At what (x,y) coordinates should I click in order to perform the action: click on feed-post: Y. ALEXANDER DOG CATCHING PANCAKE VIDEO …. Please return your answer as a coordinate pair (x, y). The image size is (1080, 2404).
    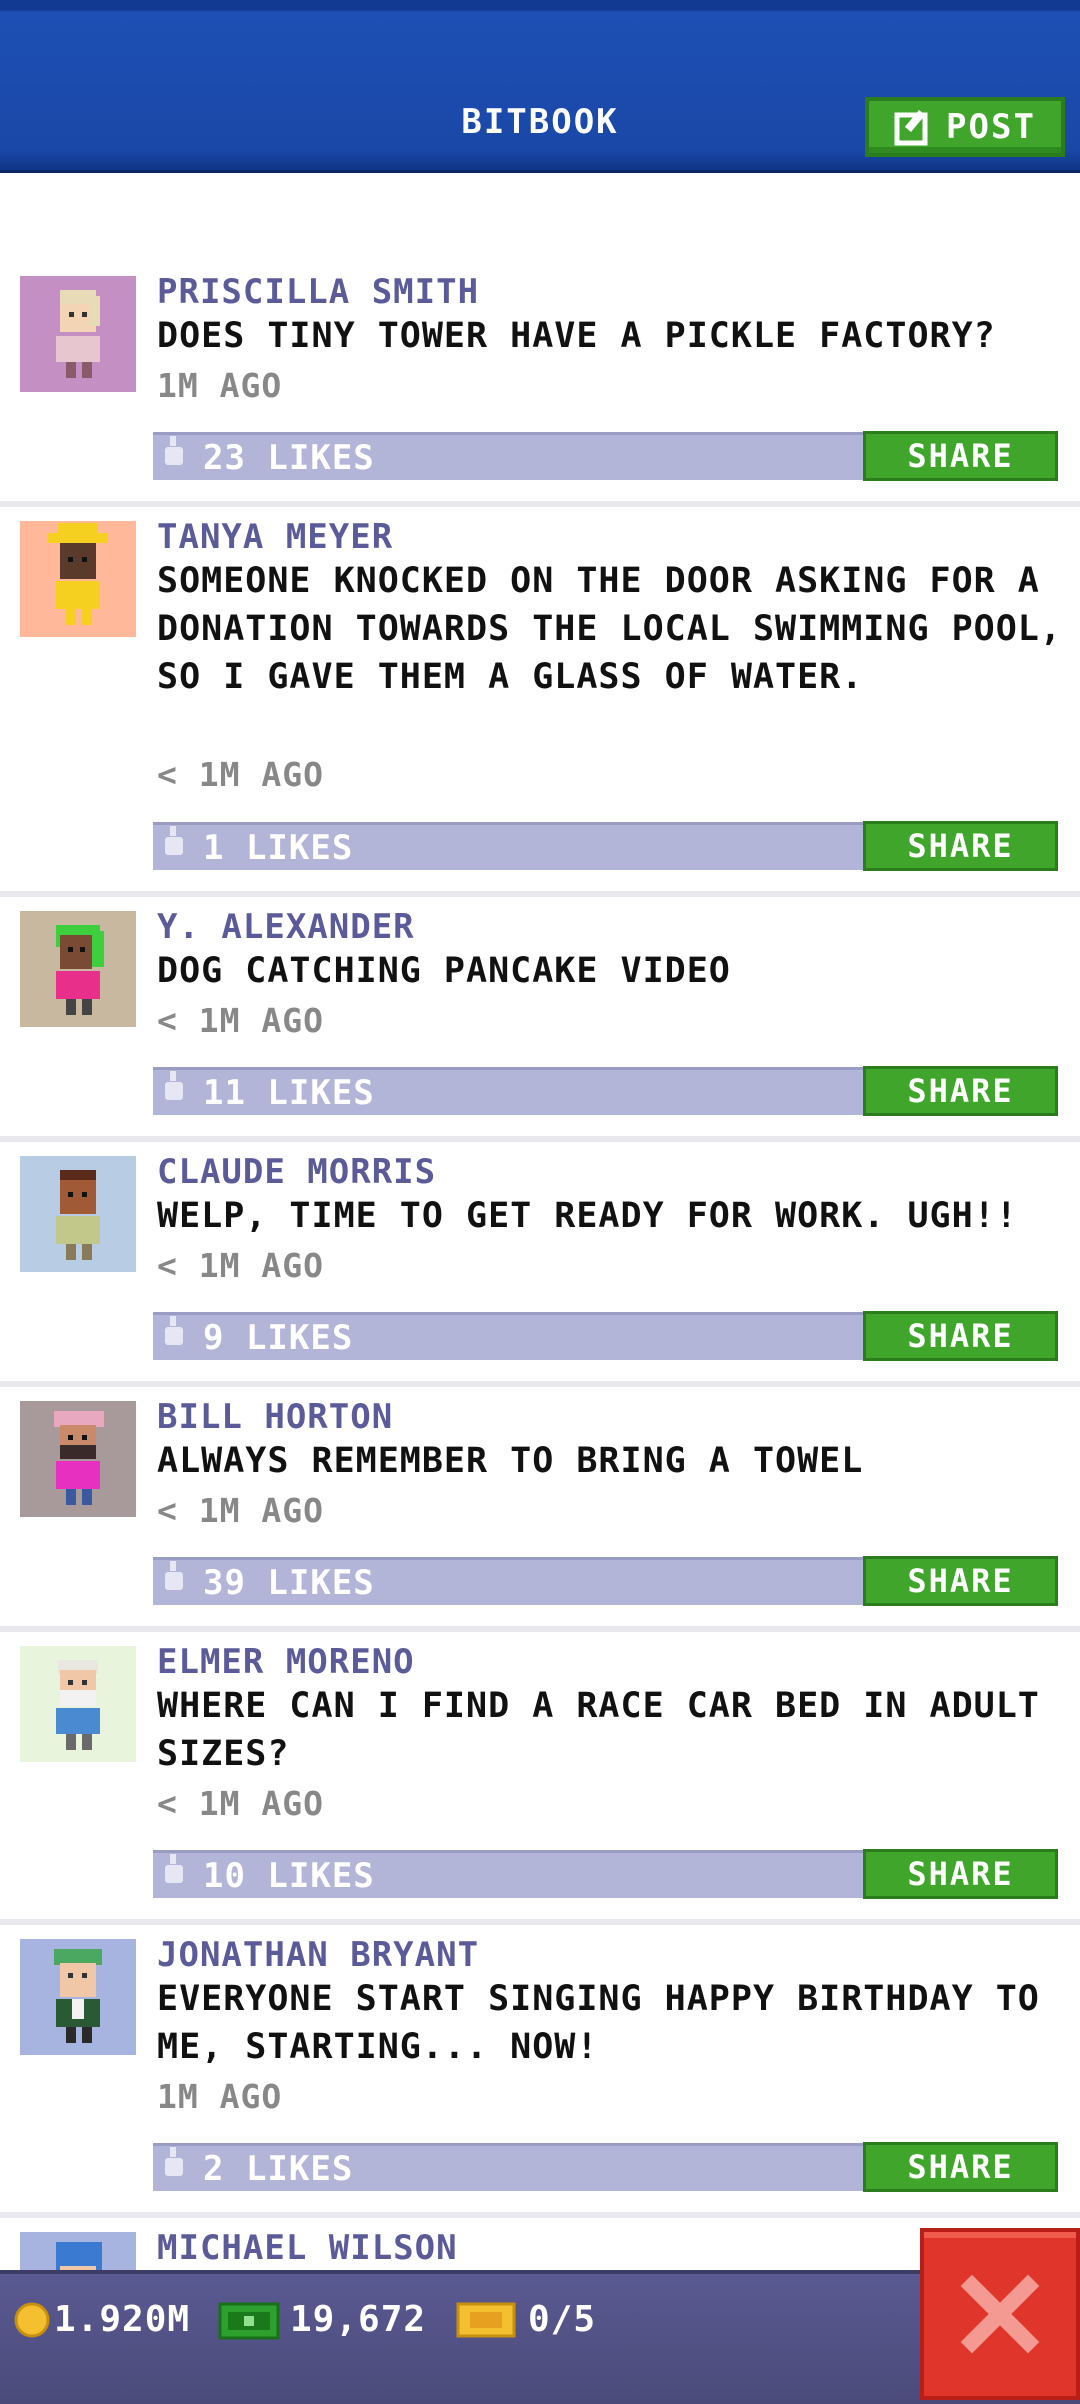
    Looking at the image, I should click on (540, 1019).